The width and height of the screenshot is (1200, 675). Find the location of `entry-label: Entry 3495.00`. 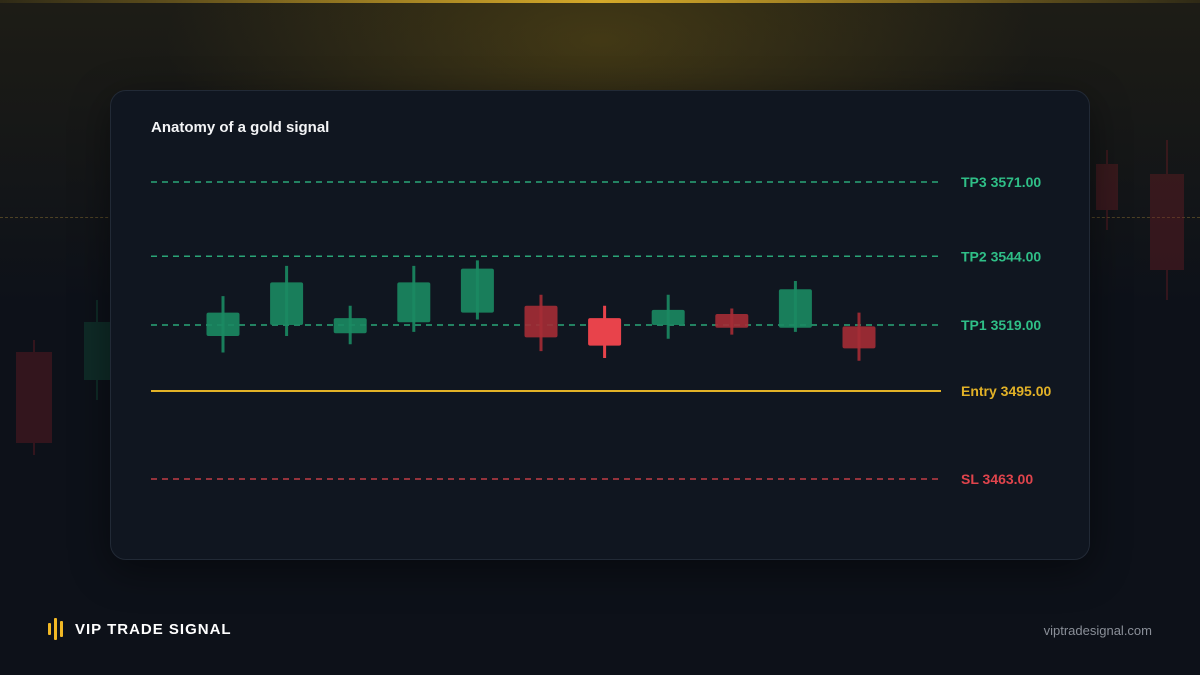

entry-label: Entry 3495.00 is located at coordinates (1006, 391).